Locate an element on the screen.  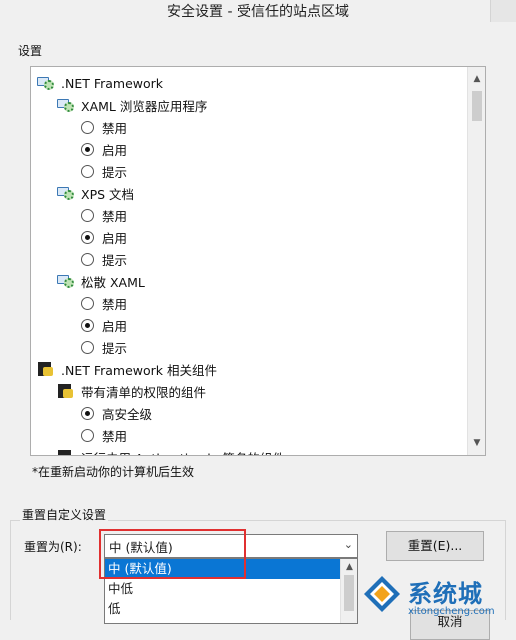
category-label: XAML 浏览器应用程序 is located at coordinates (144, 106).